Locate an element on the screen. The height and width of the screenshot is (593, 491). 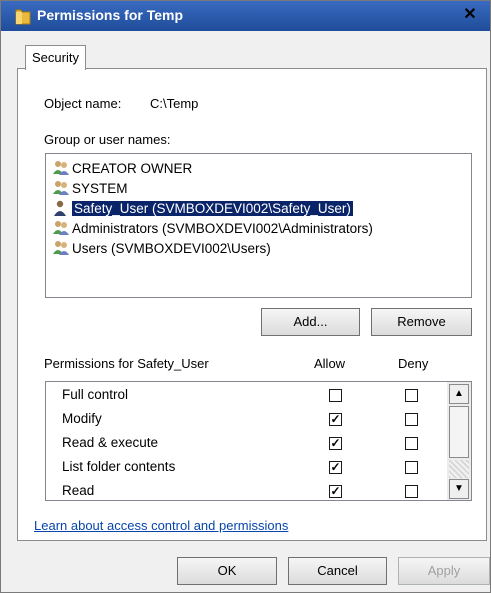
permission-row-full-control: Full control is located at coordinates (246, 397).